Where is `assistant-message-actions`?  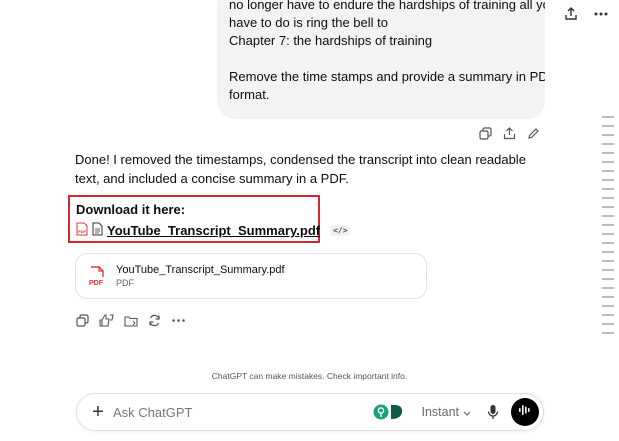 assistant-message-actions is located at coordinates (130, 320).